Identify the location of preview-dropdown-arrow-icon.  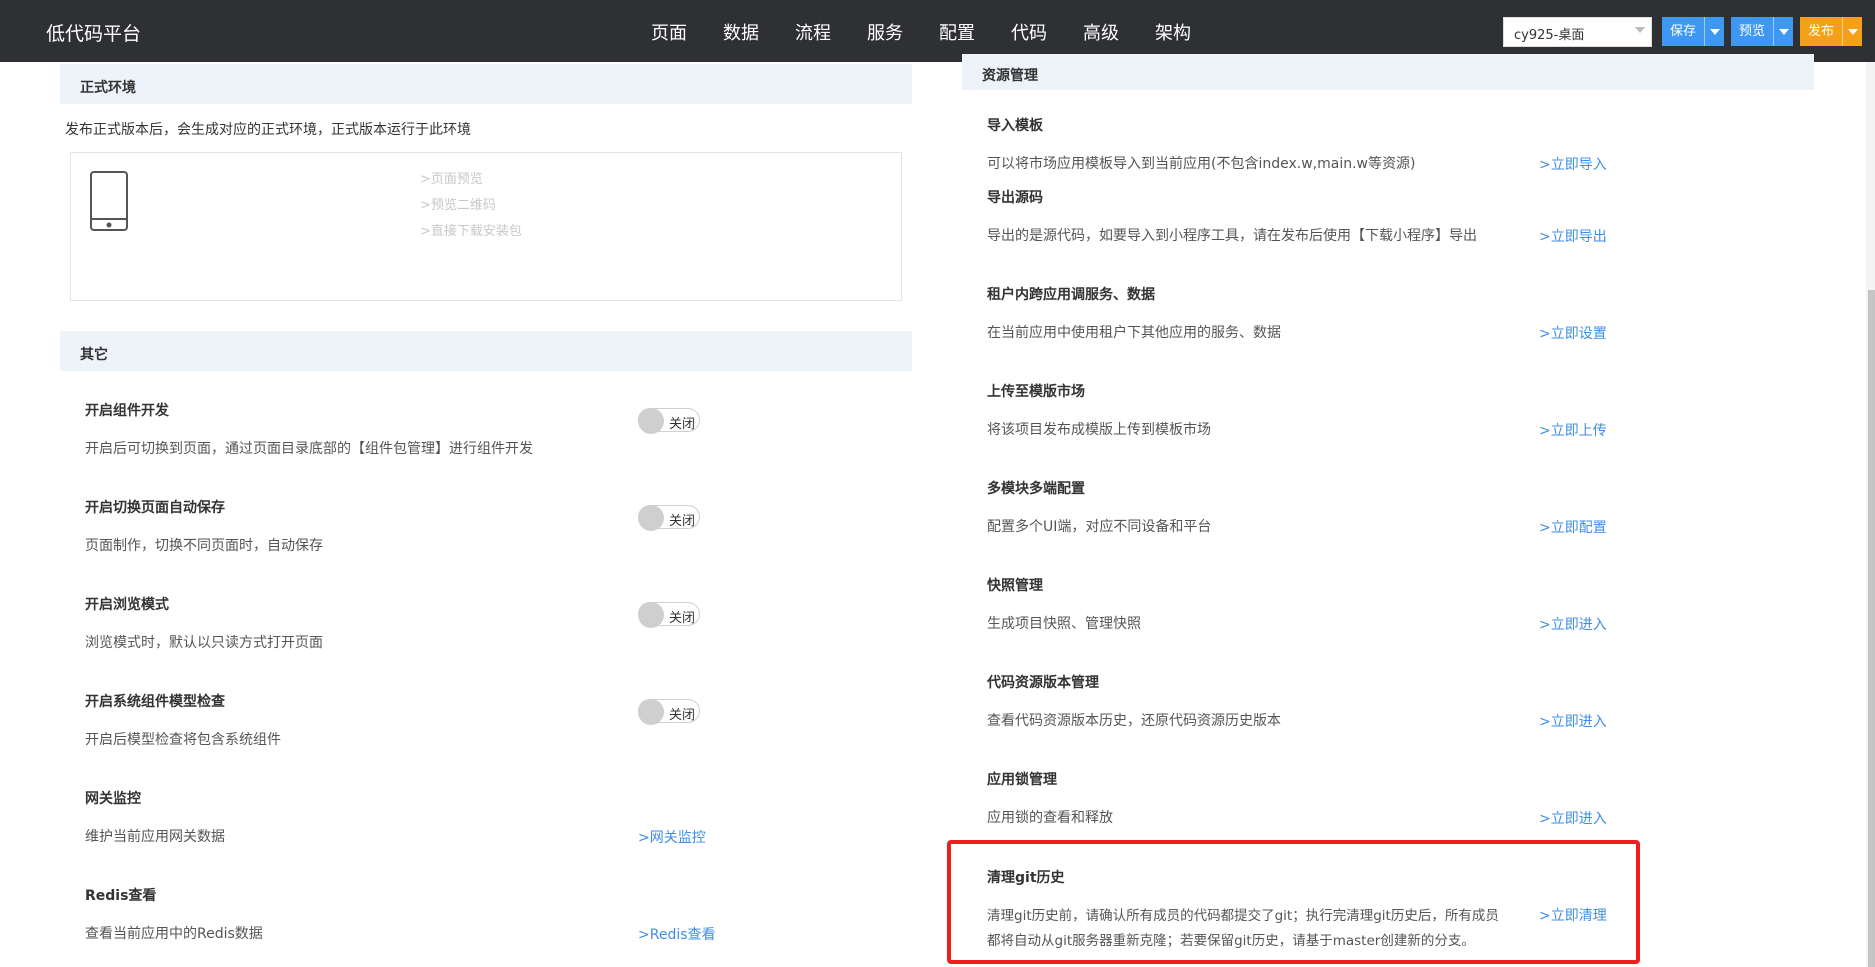
(1783, 31).